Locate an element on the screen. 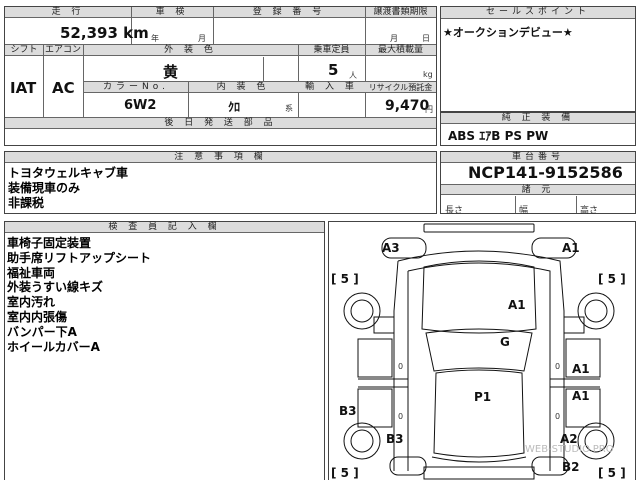 This screenshot has height=480, width=640. inspector-line: 外装うすい線キズ is located at coordinates (55, 287).